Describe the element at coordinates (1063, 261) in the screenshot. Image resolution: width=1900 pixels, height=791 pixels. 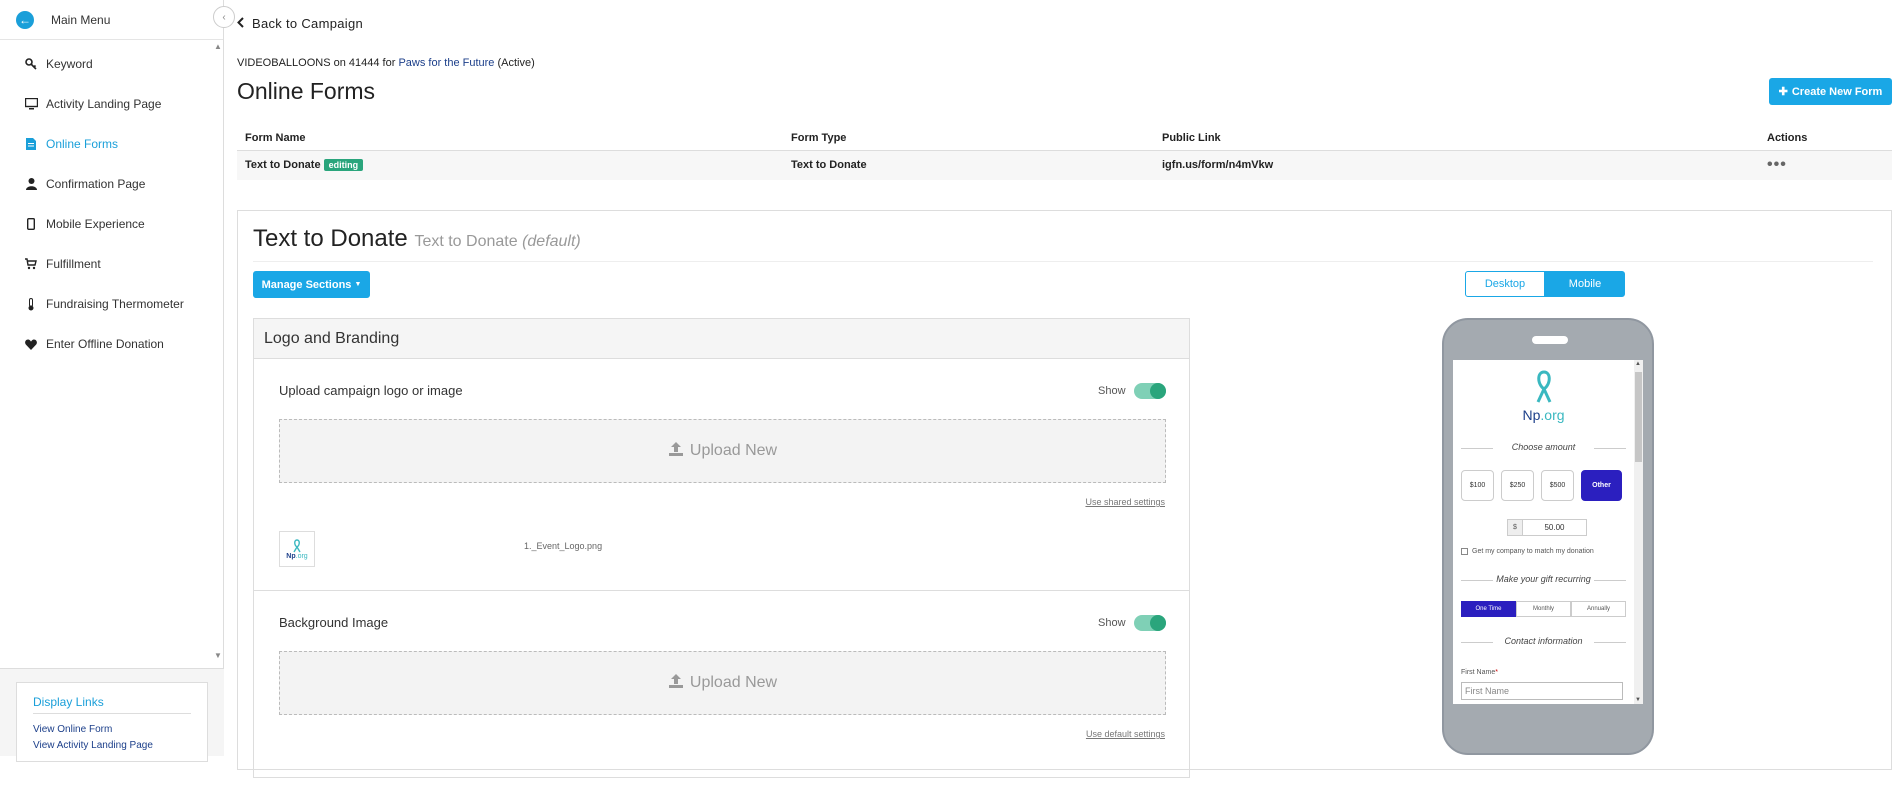
I see `divider` at that location.